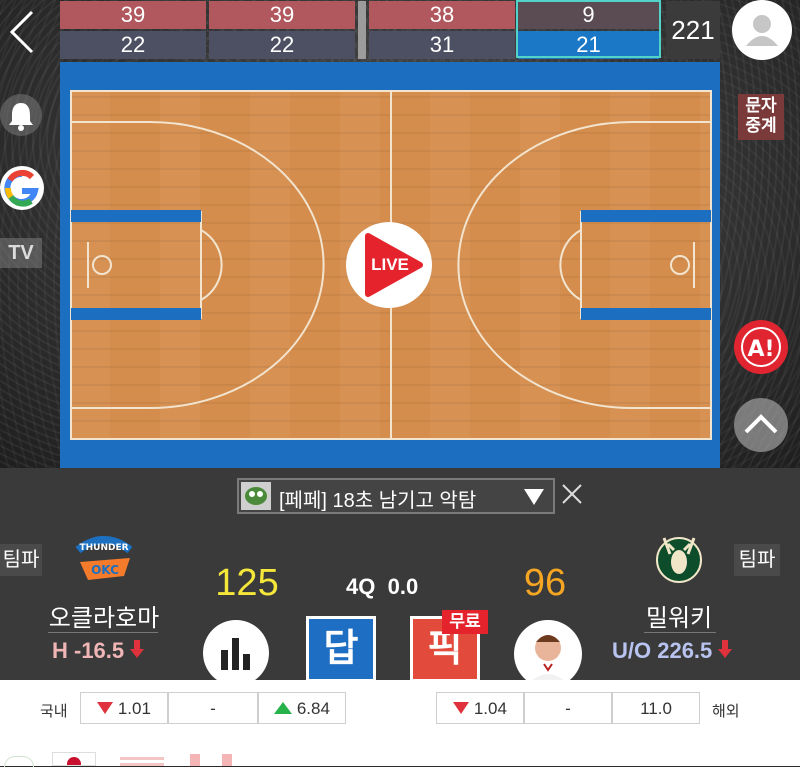 The image size is (800, 767). I want to click on chat-banner: [페페] 18초 남기고 악탐, so click(396, 496).